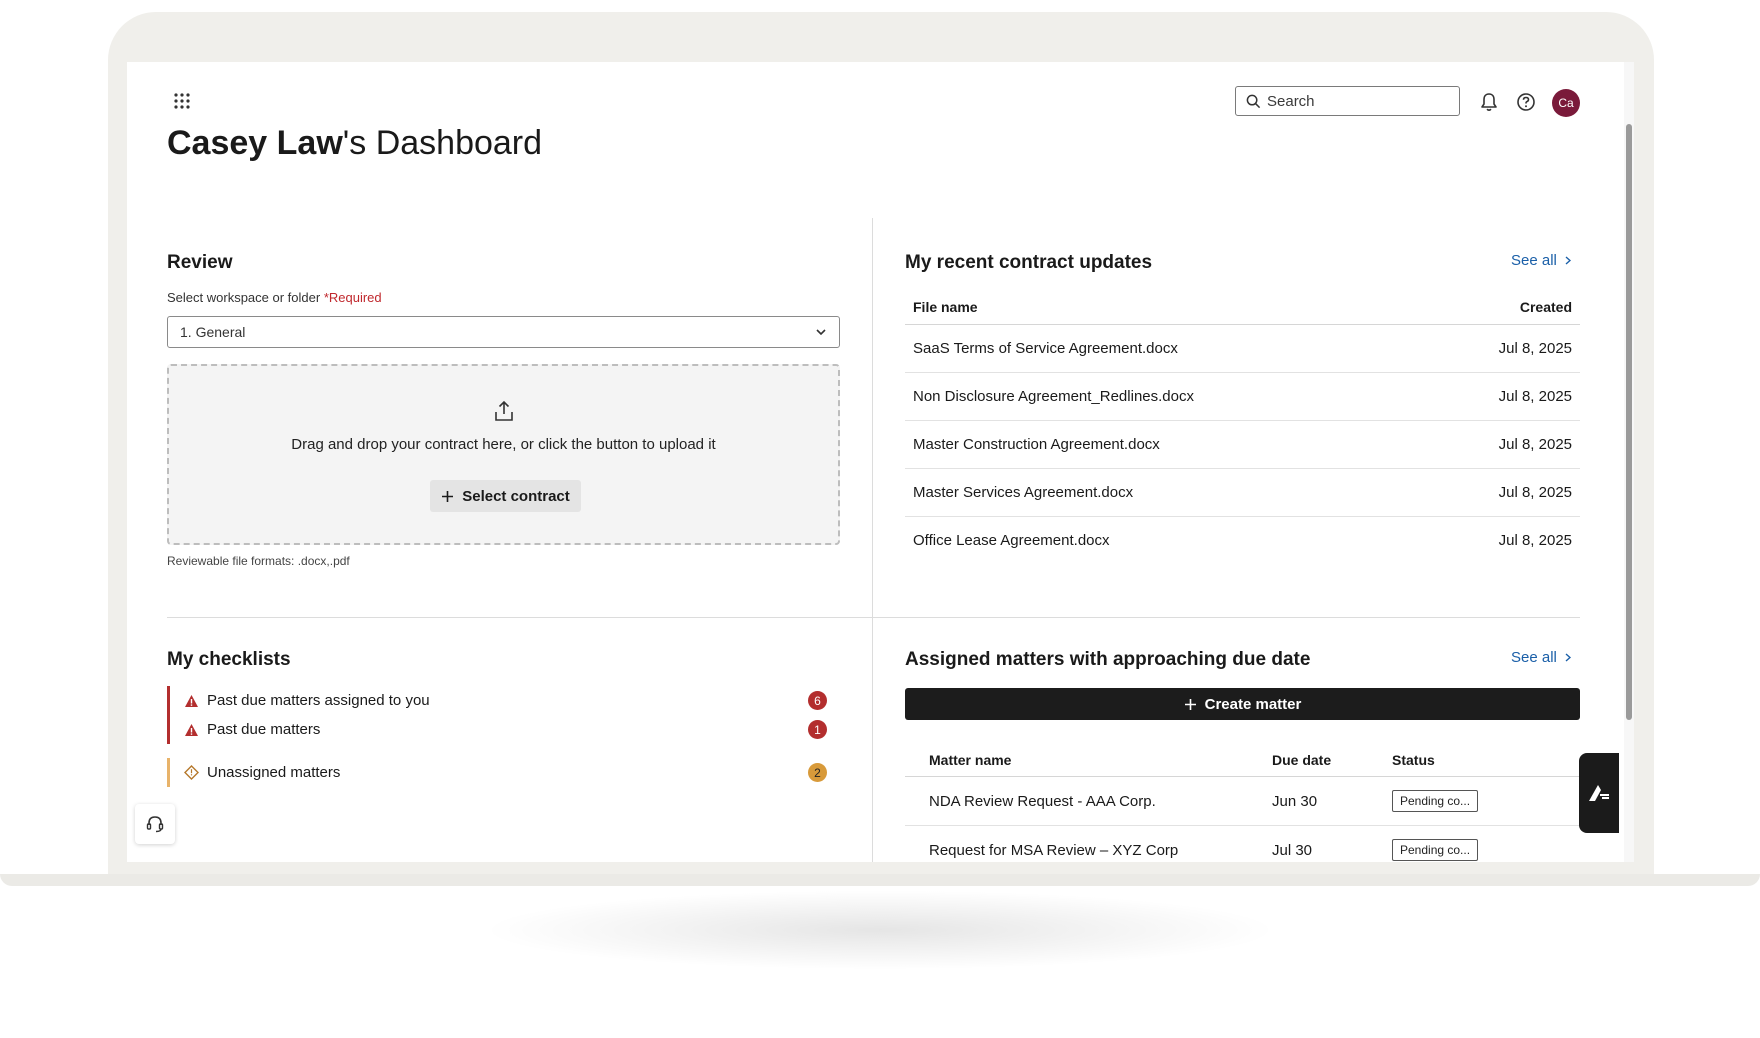 Image resolution: width=1760 pixels, height=1038 pixels. I want to click on count-badge: 1, so click(817, 729).